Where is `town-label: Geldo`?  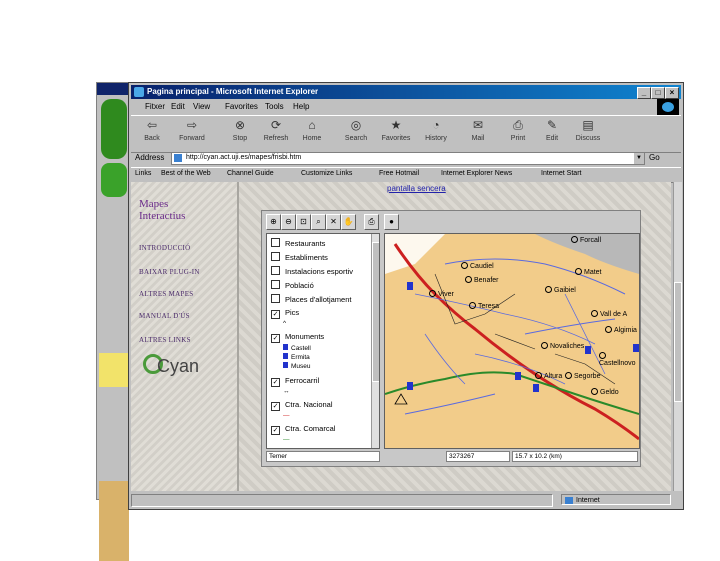 town-label: Geldo is located at coordinates (605, 392).